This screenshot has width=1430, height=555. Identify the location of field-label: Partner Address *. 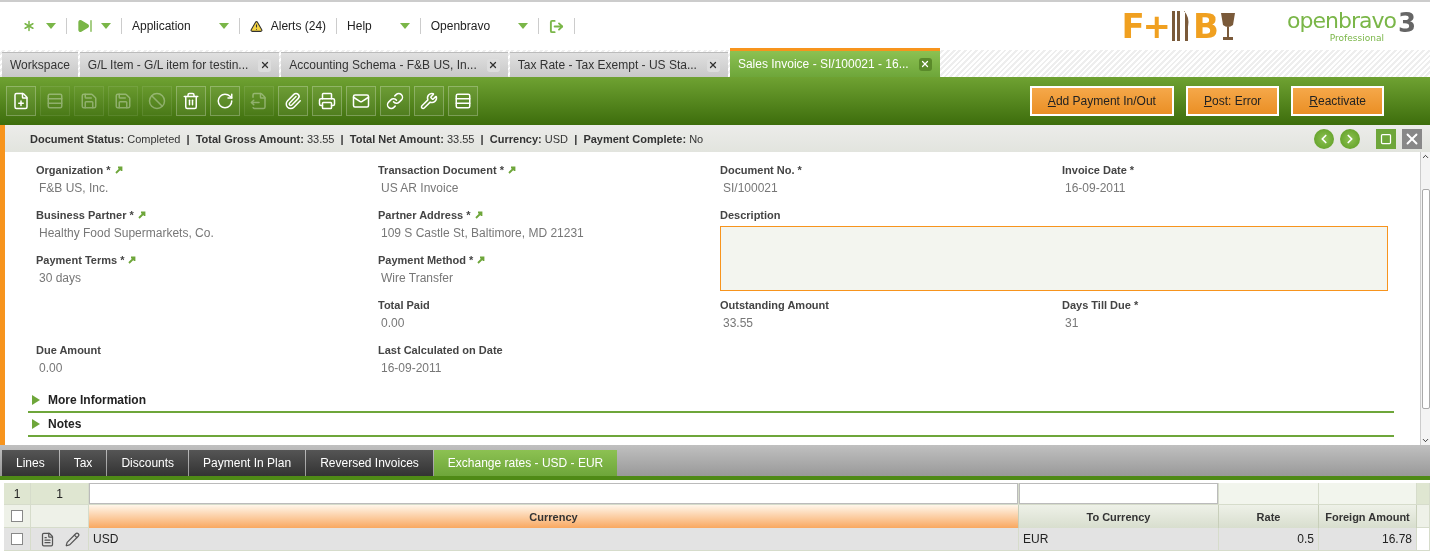
(424, 215).